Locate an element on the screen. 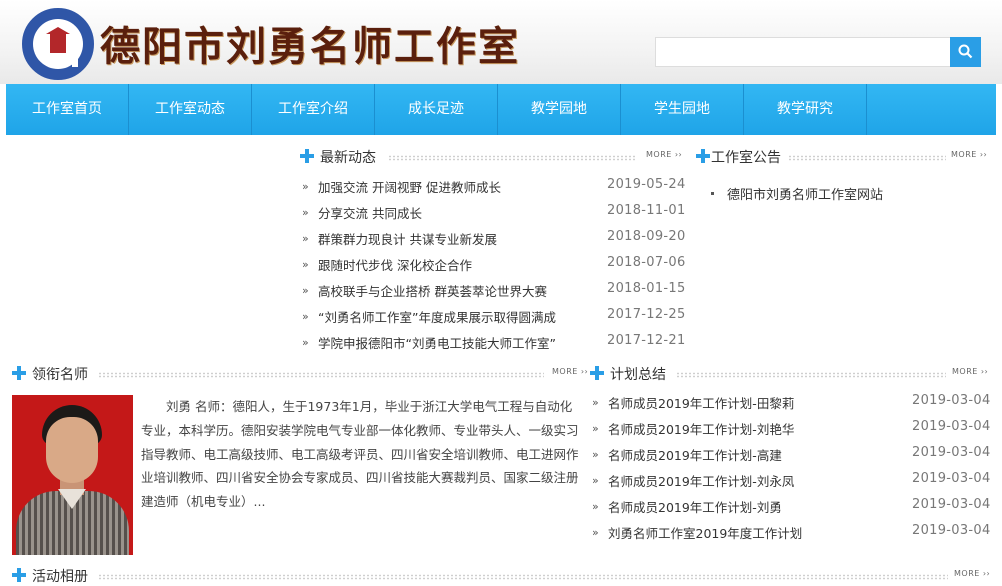  news-item: » 群策群力现良计 共谋专业新发展 2018-09-20 is located at coordinates (493, 239).